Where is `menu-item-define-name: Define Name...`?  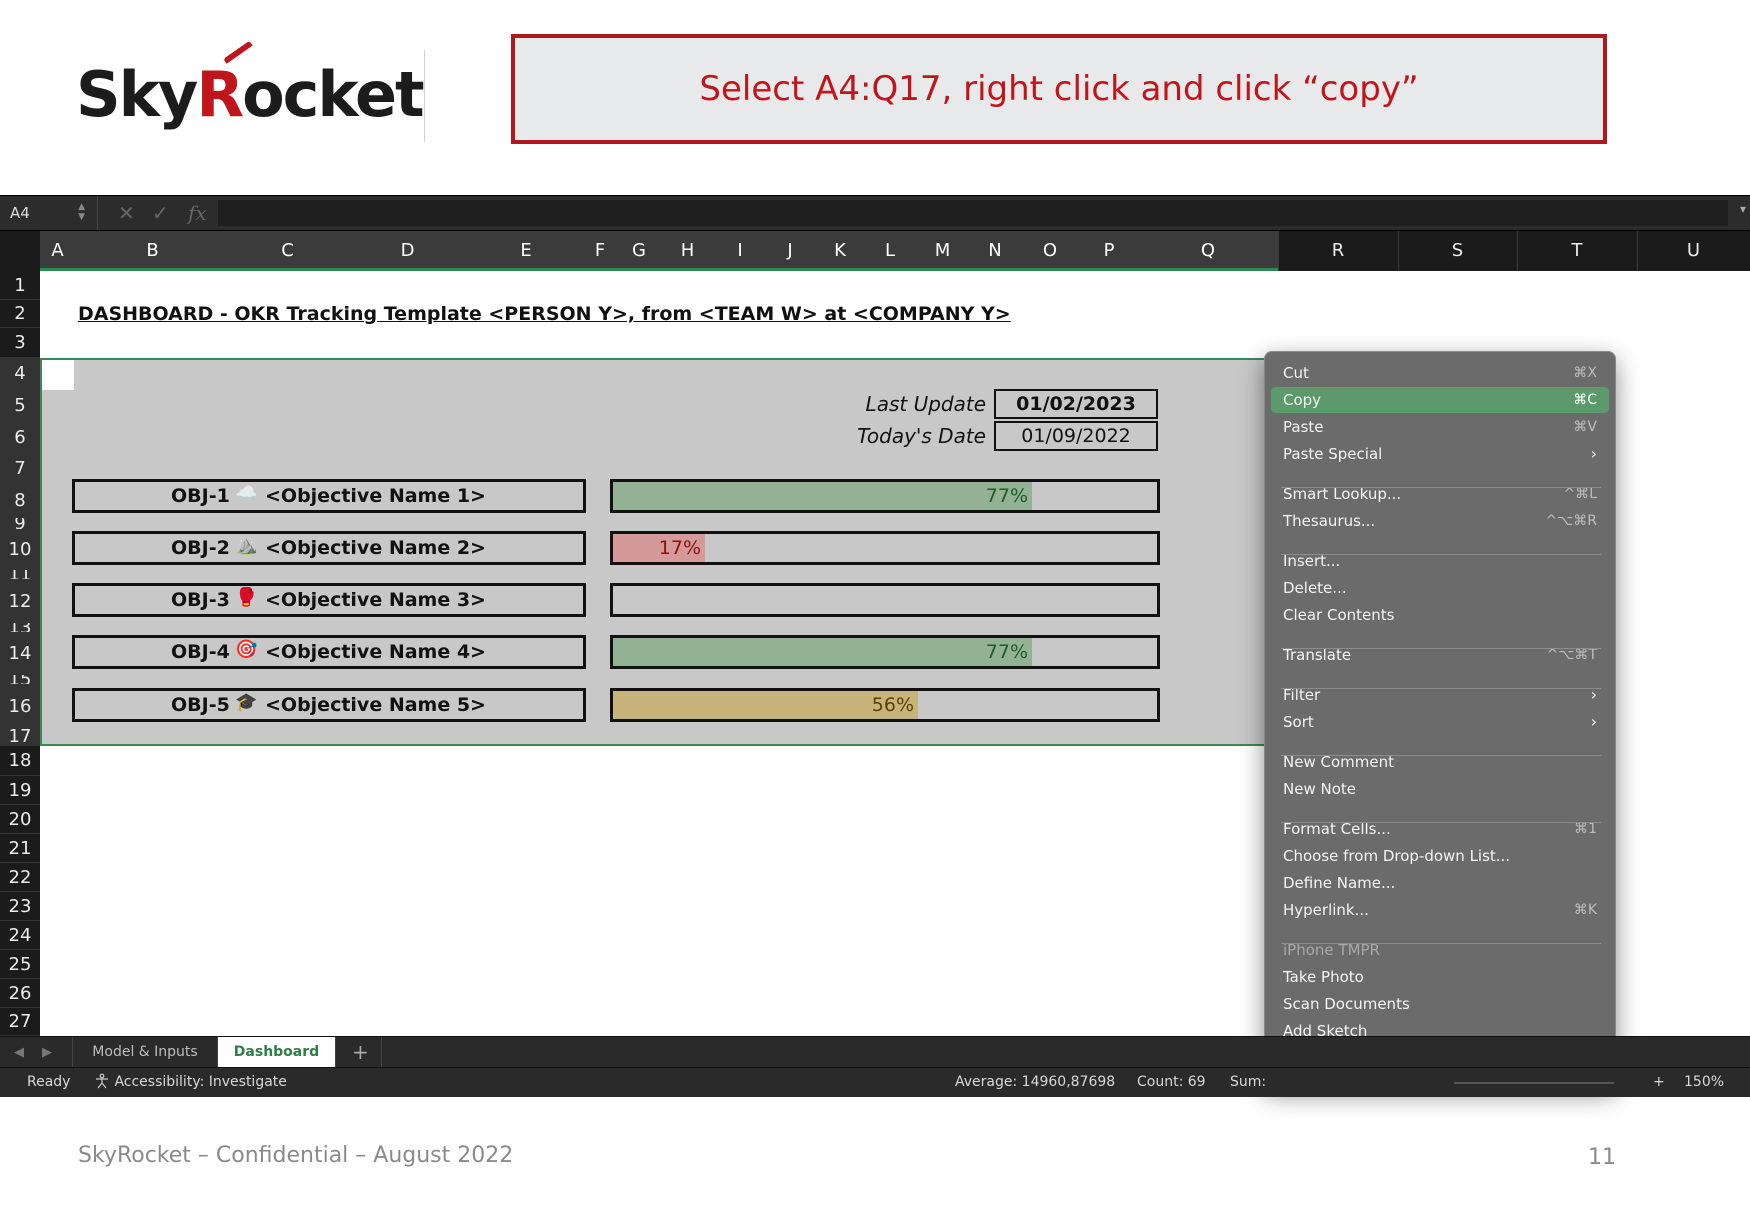 menu-item-define-name: Define Name... is located at coordinates (1440, 883).